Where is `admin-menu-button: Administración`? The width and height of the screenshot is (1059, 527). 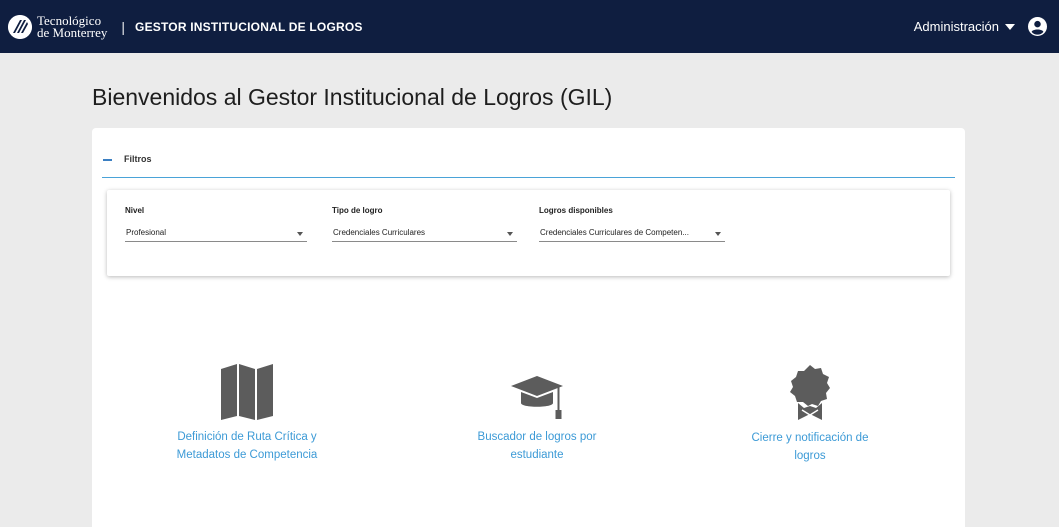 admin-menu-button: Administración is located at coordinates (964, 26).